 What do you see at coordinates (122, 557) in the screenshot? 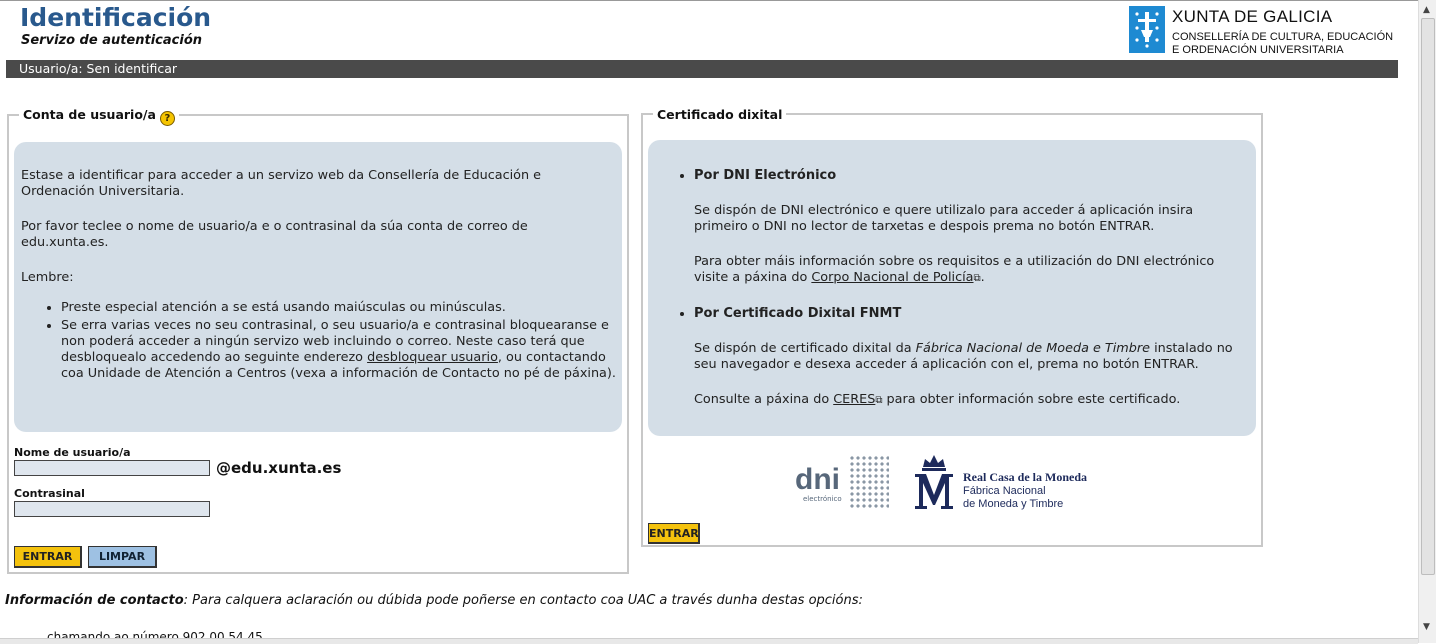
I see `clear-button: LIMPAR` at bounding box center [122, 557].